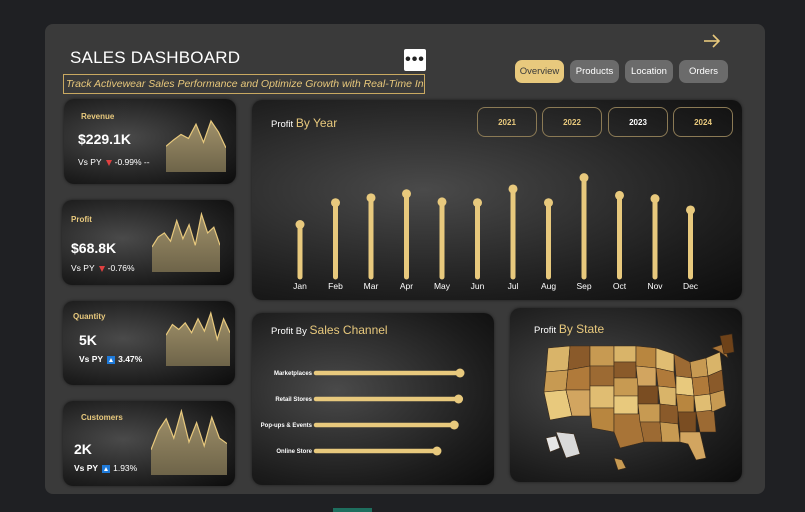  What do you see at coordinates (102, 417) in the screenshot?
I see `kpi-label: Customers` at bounding box center [102, 417].